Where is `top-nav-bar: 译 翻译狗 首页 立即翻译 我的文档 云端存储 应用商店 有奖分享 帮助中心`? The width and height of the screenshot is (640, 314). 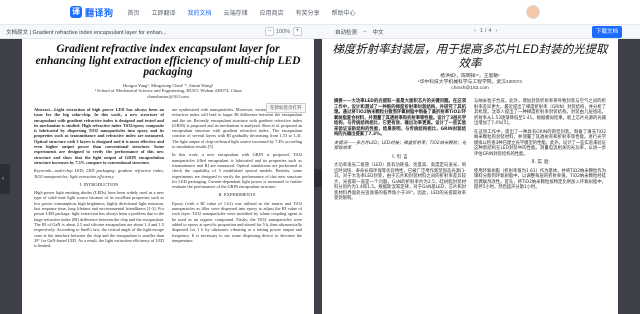
top-nav-bar: 译 翻译狗 首页 立即翻译 我的文档 云端存储 应用商店 有奖分享 帮助中心 is located at coordinates (320, 12).